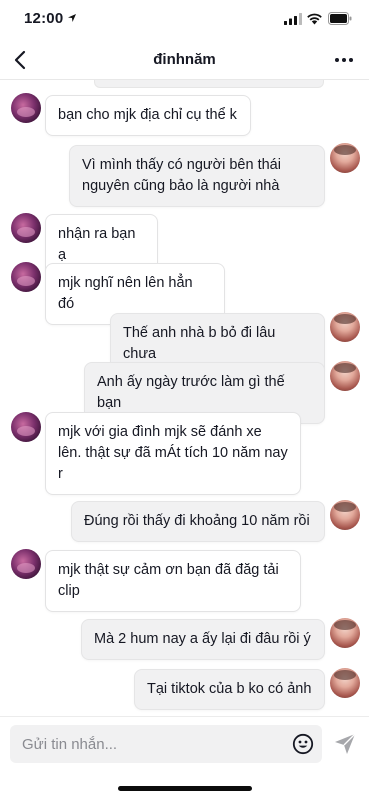 This screenshot has height=800, width=369. Describe the element at coordinates (209, 84) in the screenshot. I see `previous-message-bubble` at that location.